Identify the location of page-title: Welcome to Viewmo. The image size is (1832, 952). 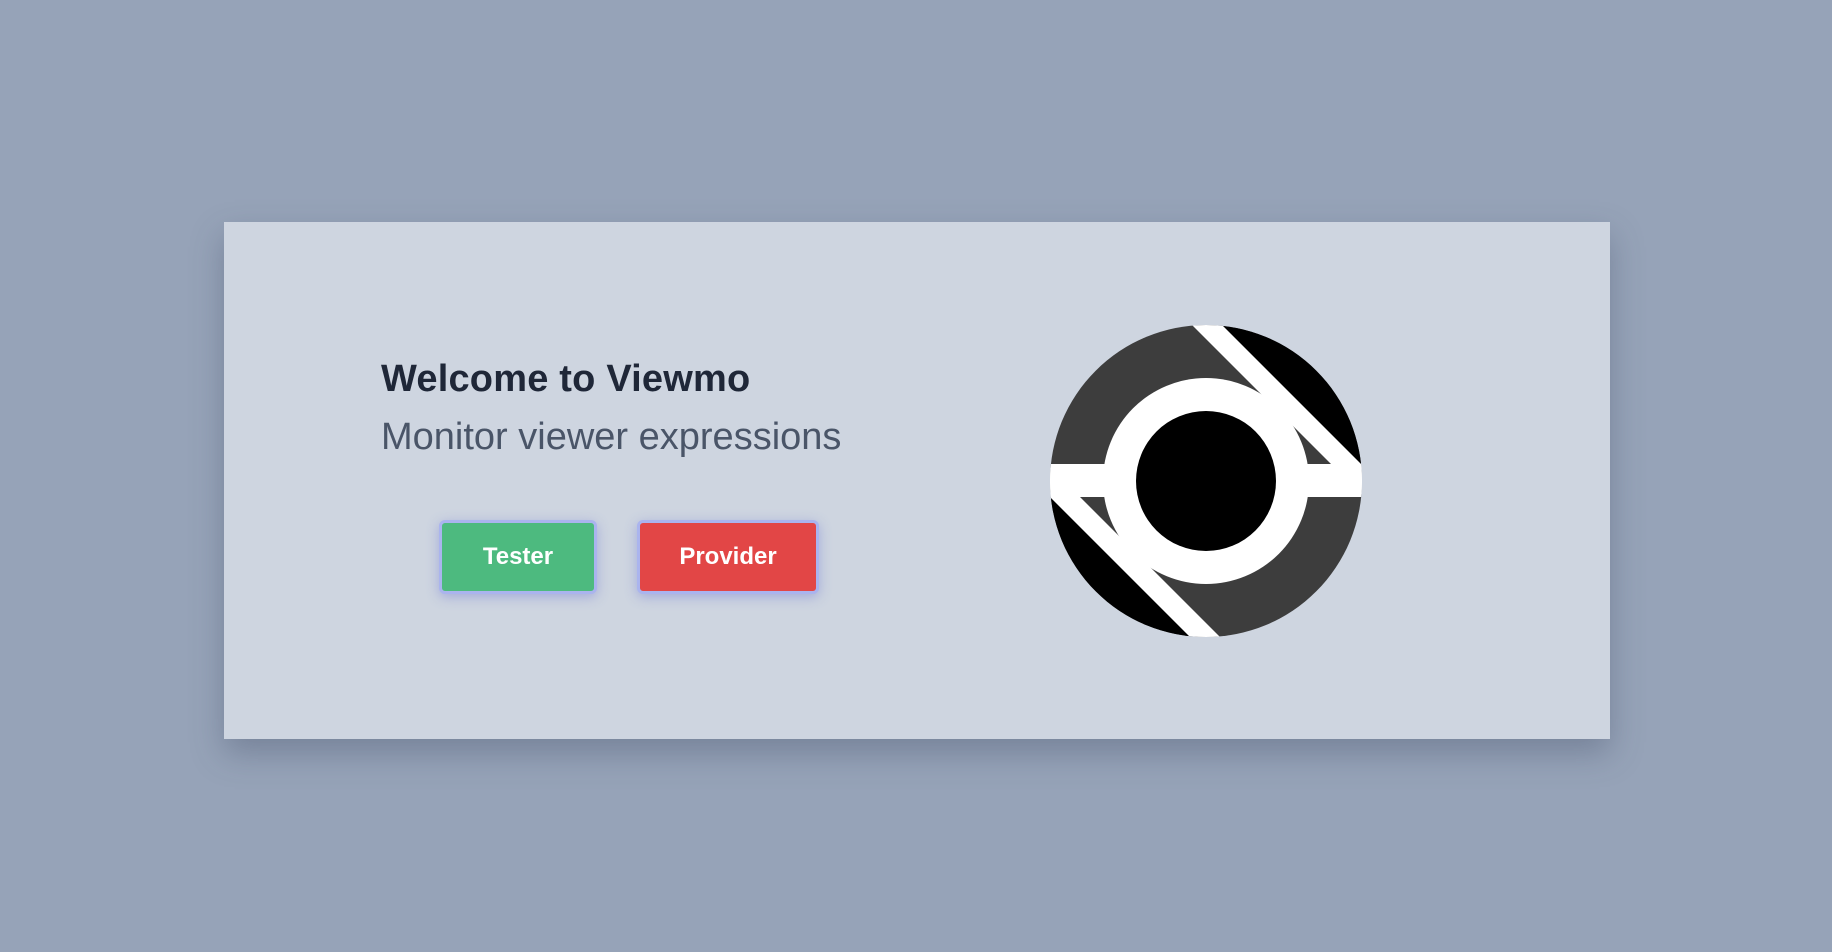
(566, 379).